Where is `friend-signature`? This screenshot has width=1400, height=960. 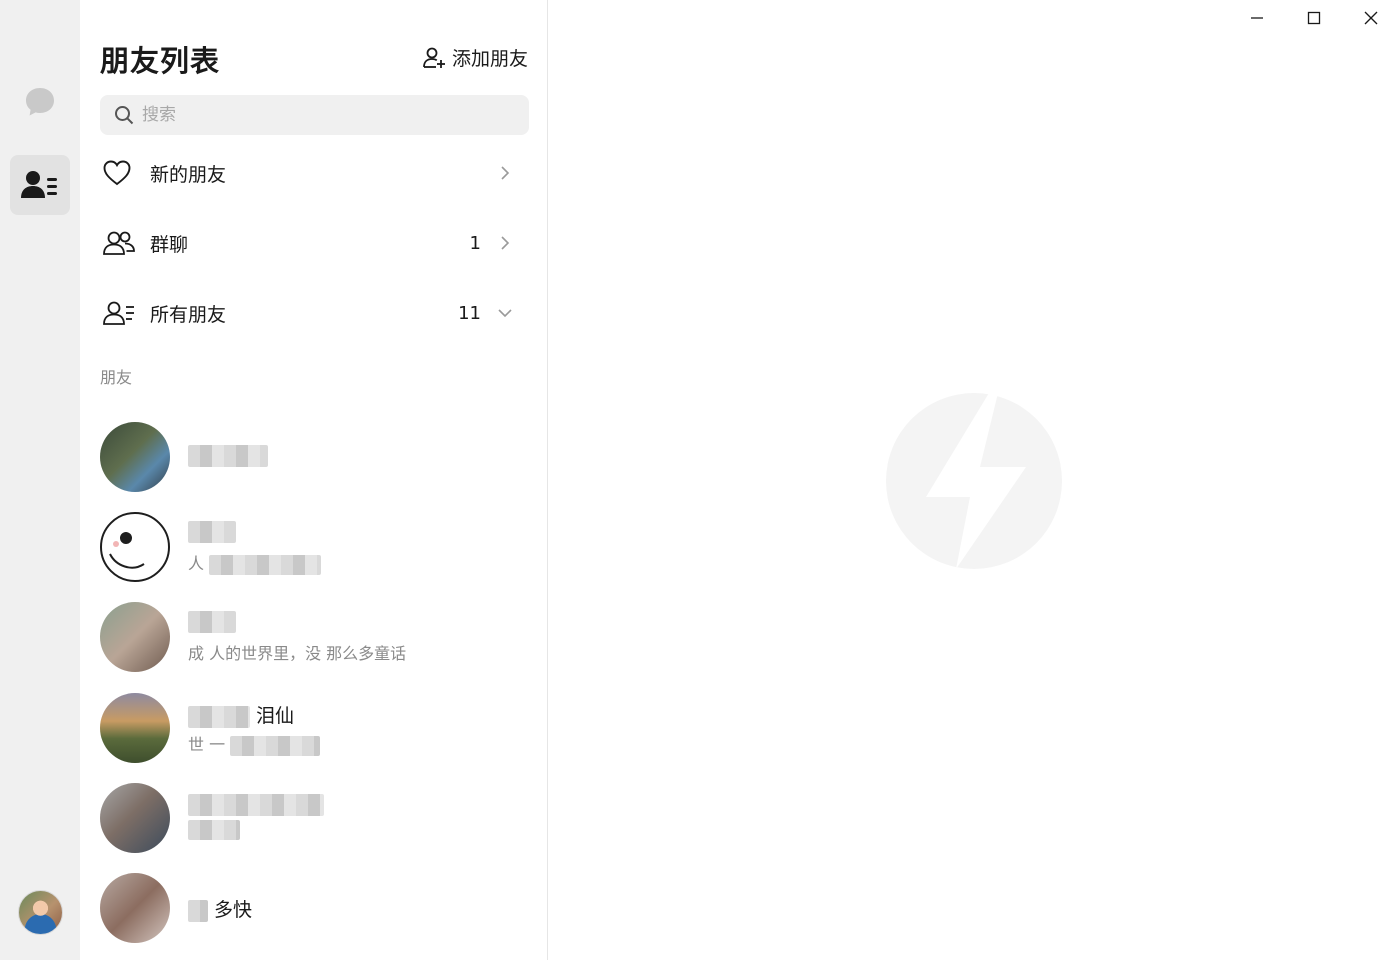
friend-signature is located at coordinates (214, 829).